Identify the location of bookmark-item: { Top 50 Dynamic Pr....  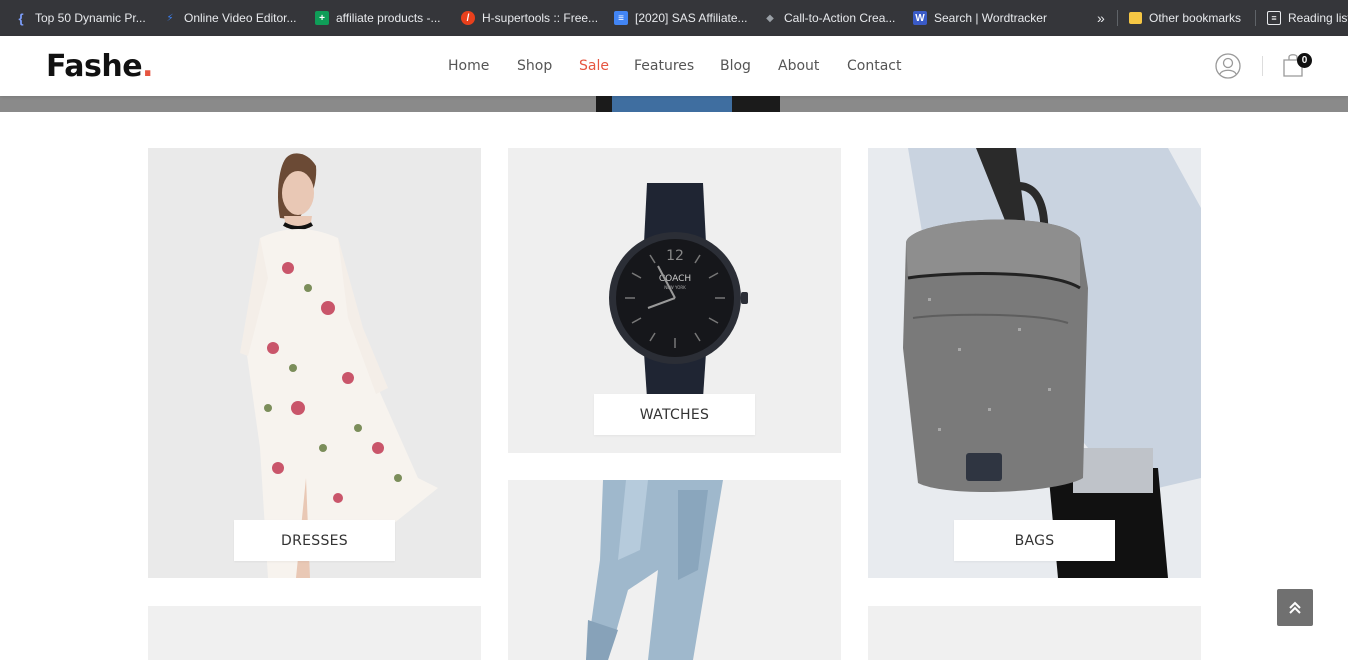
(79, 18).